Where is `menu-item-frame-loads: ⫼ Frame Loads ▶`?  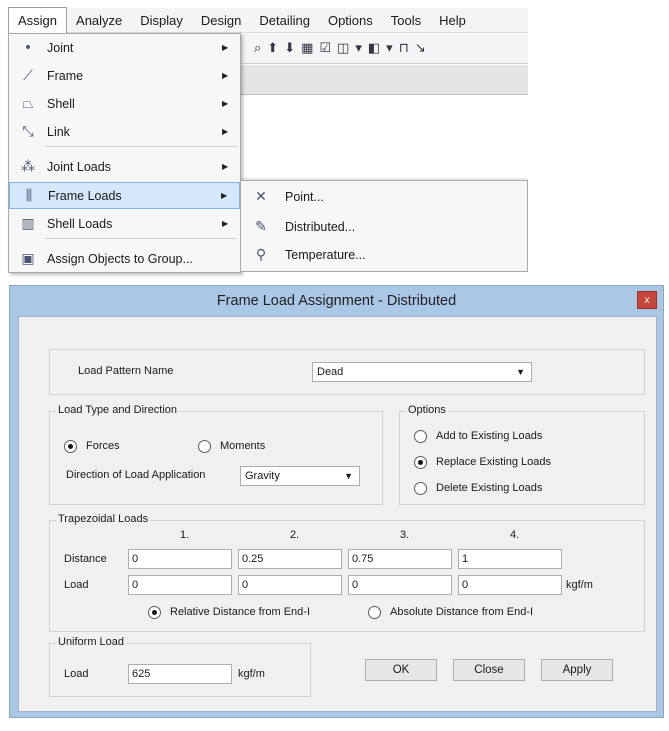
menu-item-frame-loads: ⫼ Frame Loads ▶ is located at coordinates (124, 195).